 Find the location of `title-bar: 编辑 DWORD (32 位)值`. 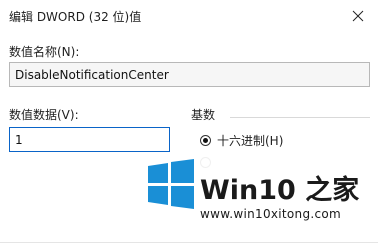

title-bar: 编辑 DWORD (32 位)值 is located at coordinates (189, 15).